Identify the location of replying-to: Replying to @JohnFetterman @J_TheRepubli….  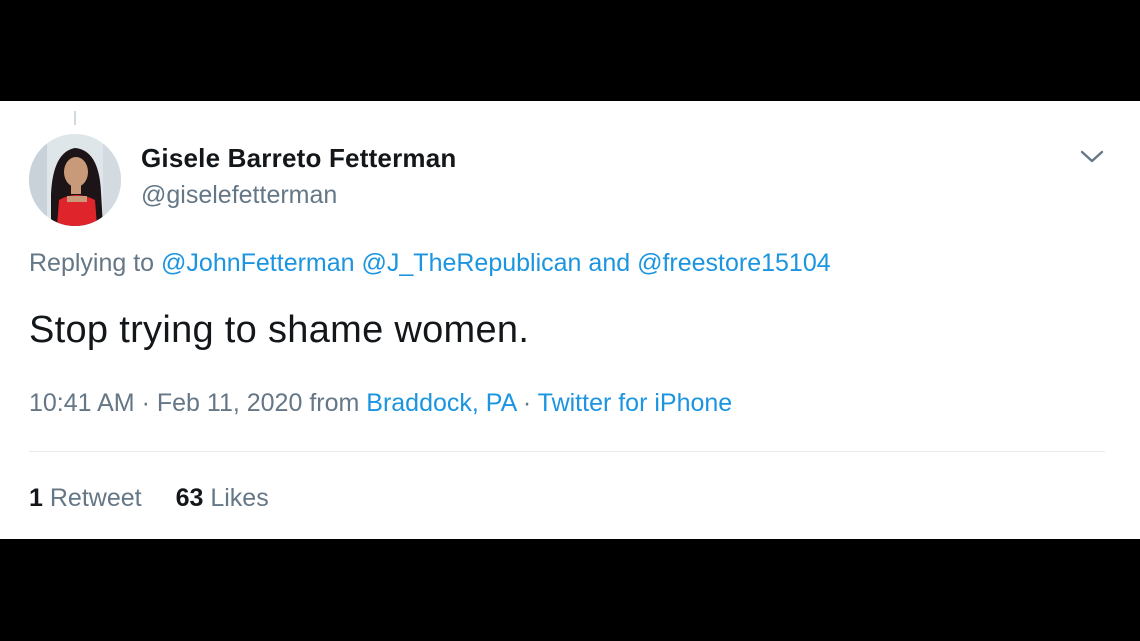
(430, 263).